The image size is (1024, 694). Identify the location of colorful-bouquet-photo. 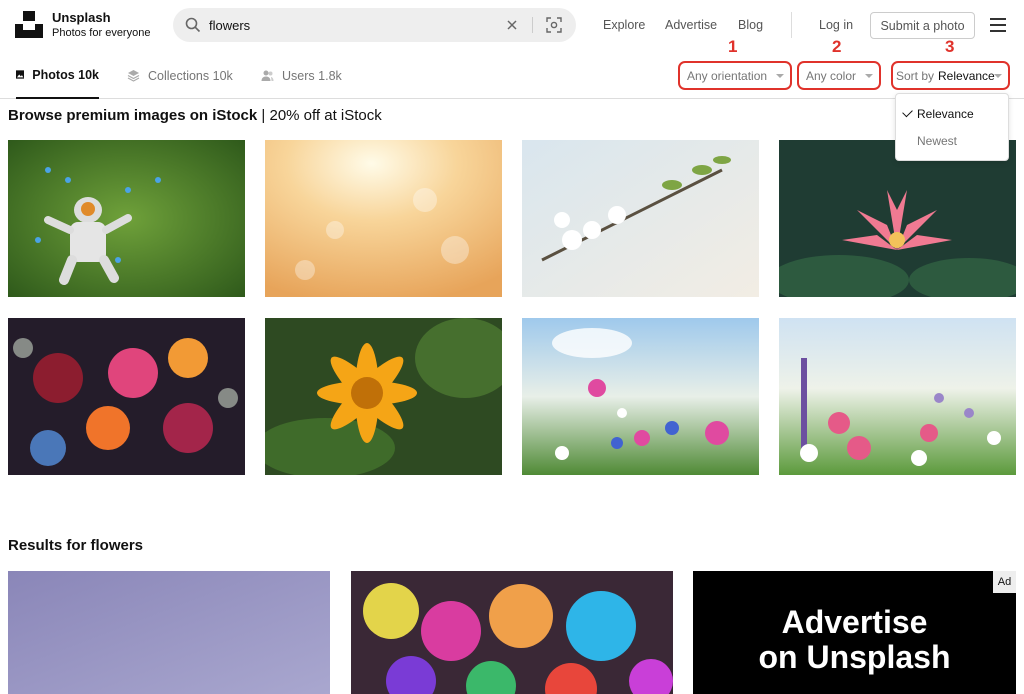
(126, 396).